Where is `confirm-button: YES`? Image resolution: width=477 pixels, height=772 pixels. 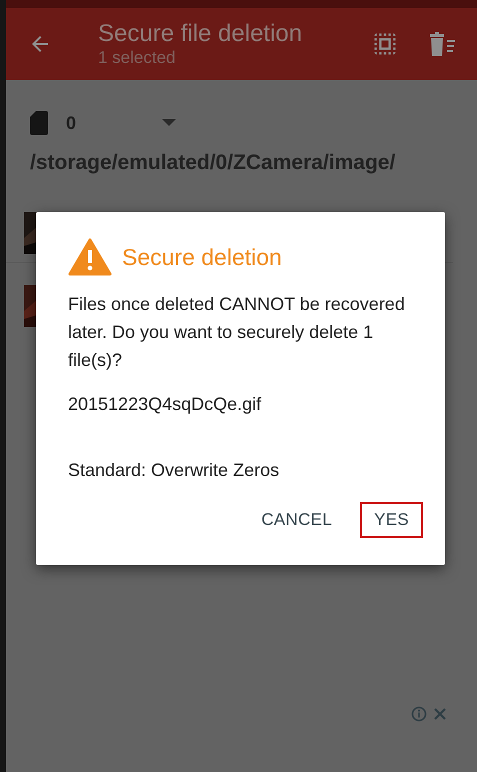 confirm-button: YES is located at coordinates (391, 520).